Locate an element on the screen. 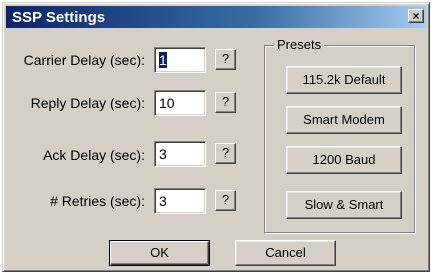 This screenshot has width=432, height=279. cancel-button: Cancel is located at coordinates (285, 253).